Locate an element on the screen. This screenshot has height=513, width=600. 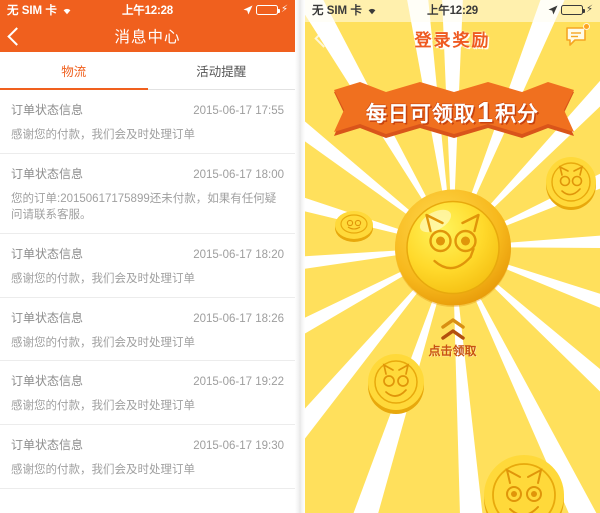
message-header: 订单状态信息 2015-06-17 18:26 is located at coordinates (147, 317).